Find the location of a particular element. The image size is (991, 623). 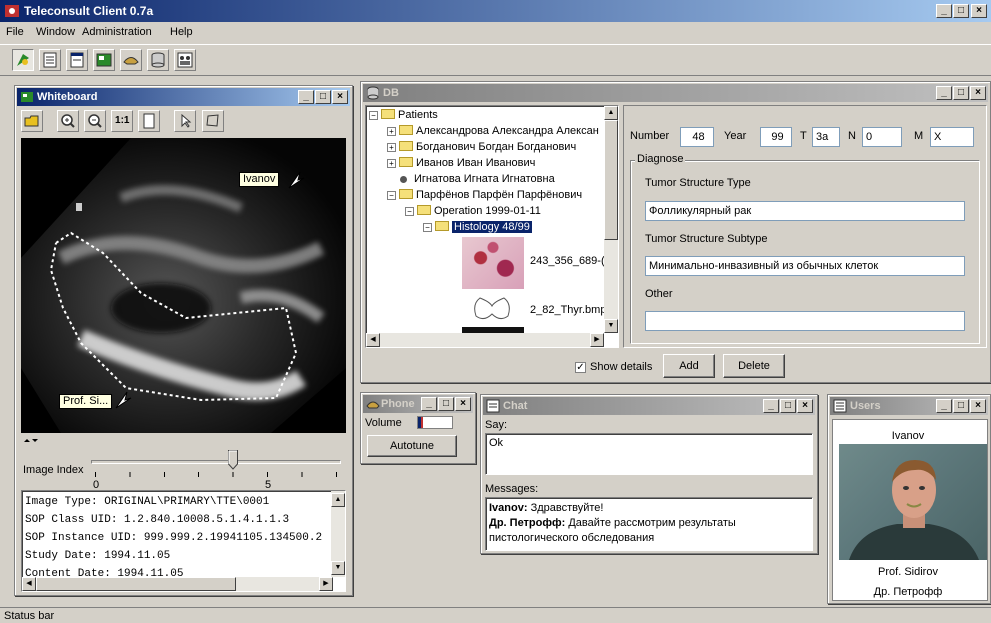

maximize-button: □ is located at coordinates (961, 11).